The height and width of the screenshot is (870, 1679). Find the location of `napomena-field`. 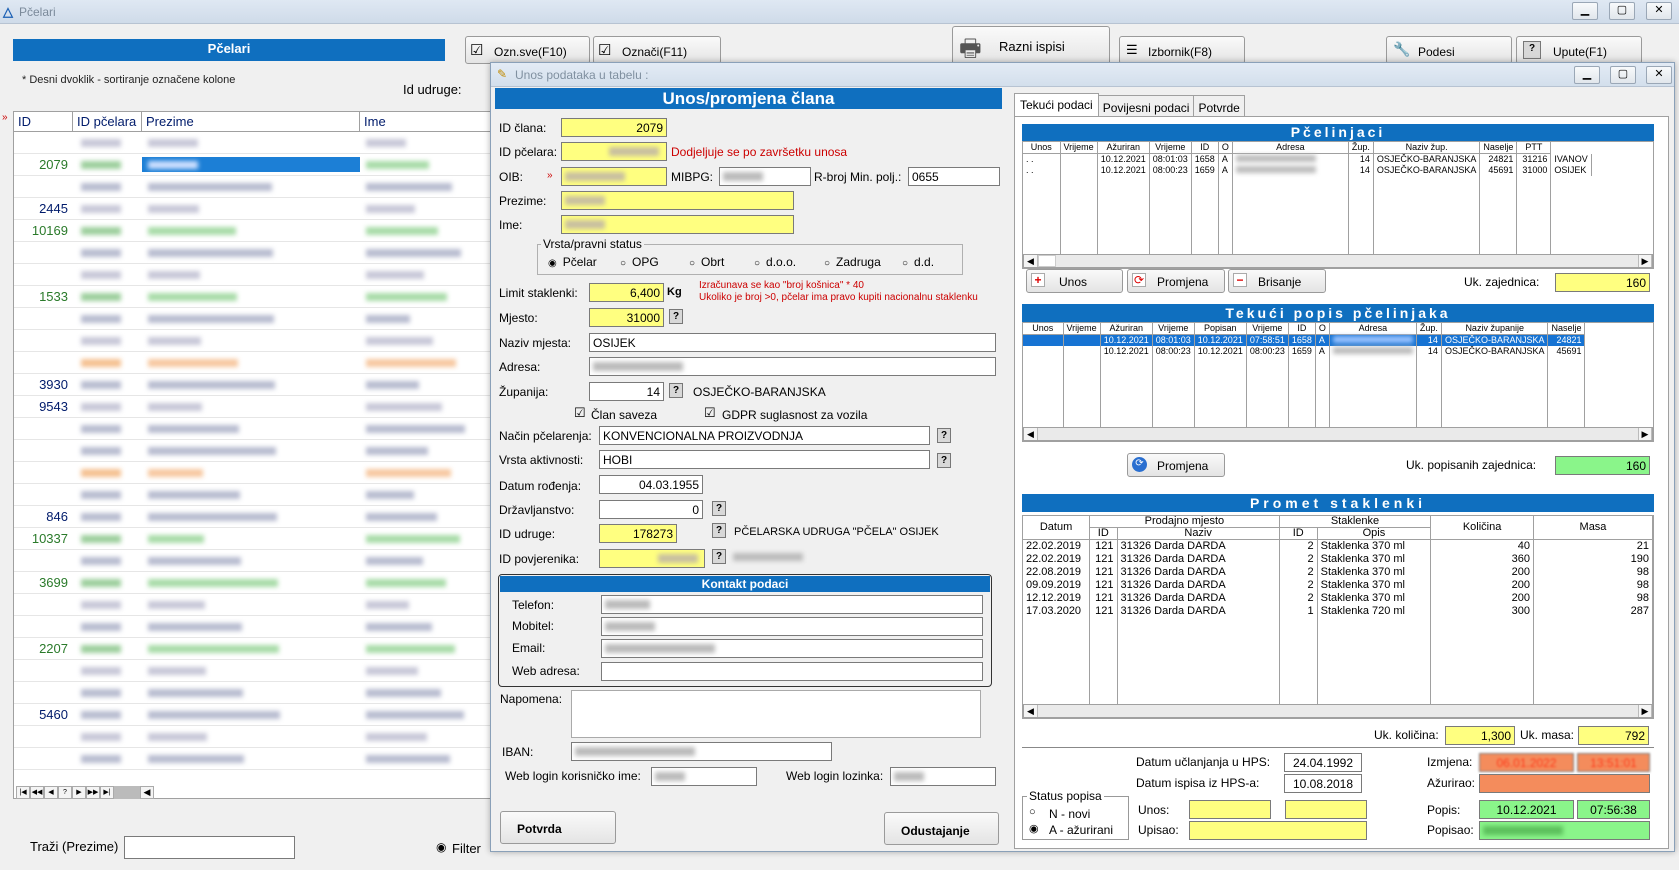

napomena-field is located at coordinates (776, 714).